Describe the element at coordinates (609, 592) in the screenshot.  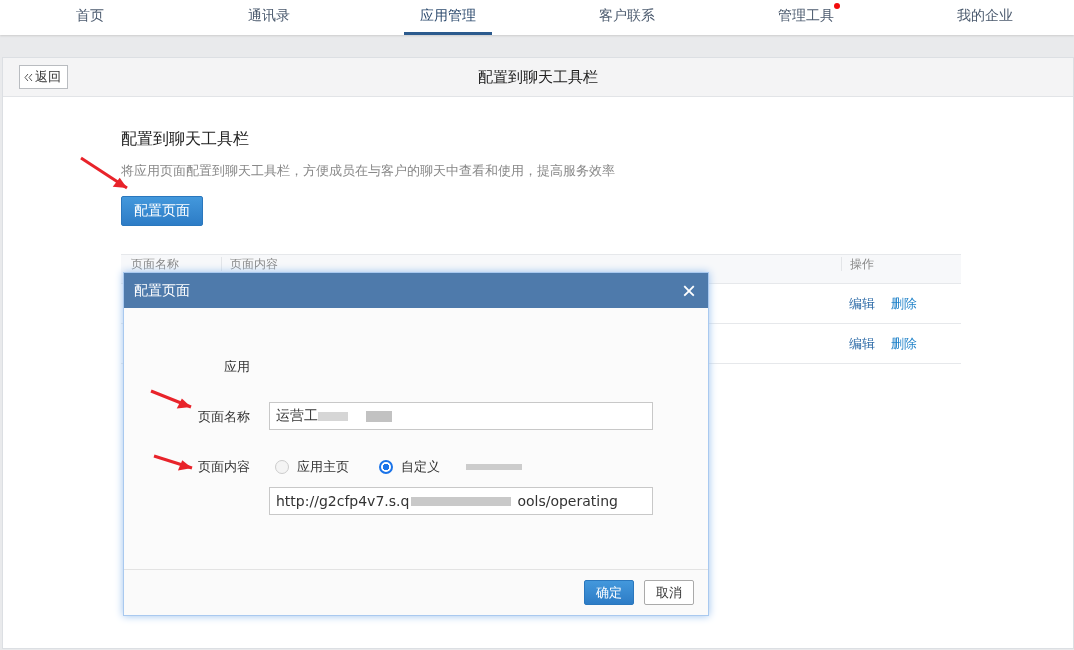
I see `confirm-button: 确定` at that location.